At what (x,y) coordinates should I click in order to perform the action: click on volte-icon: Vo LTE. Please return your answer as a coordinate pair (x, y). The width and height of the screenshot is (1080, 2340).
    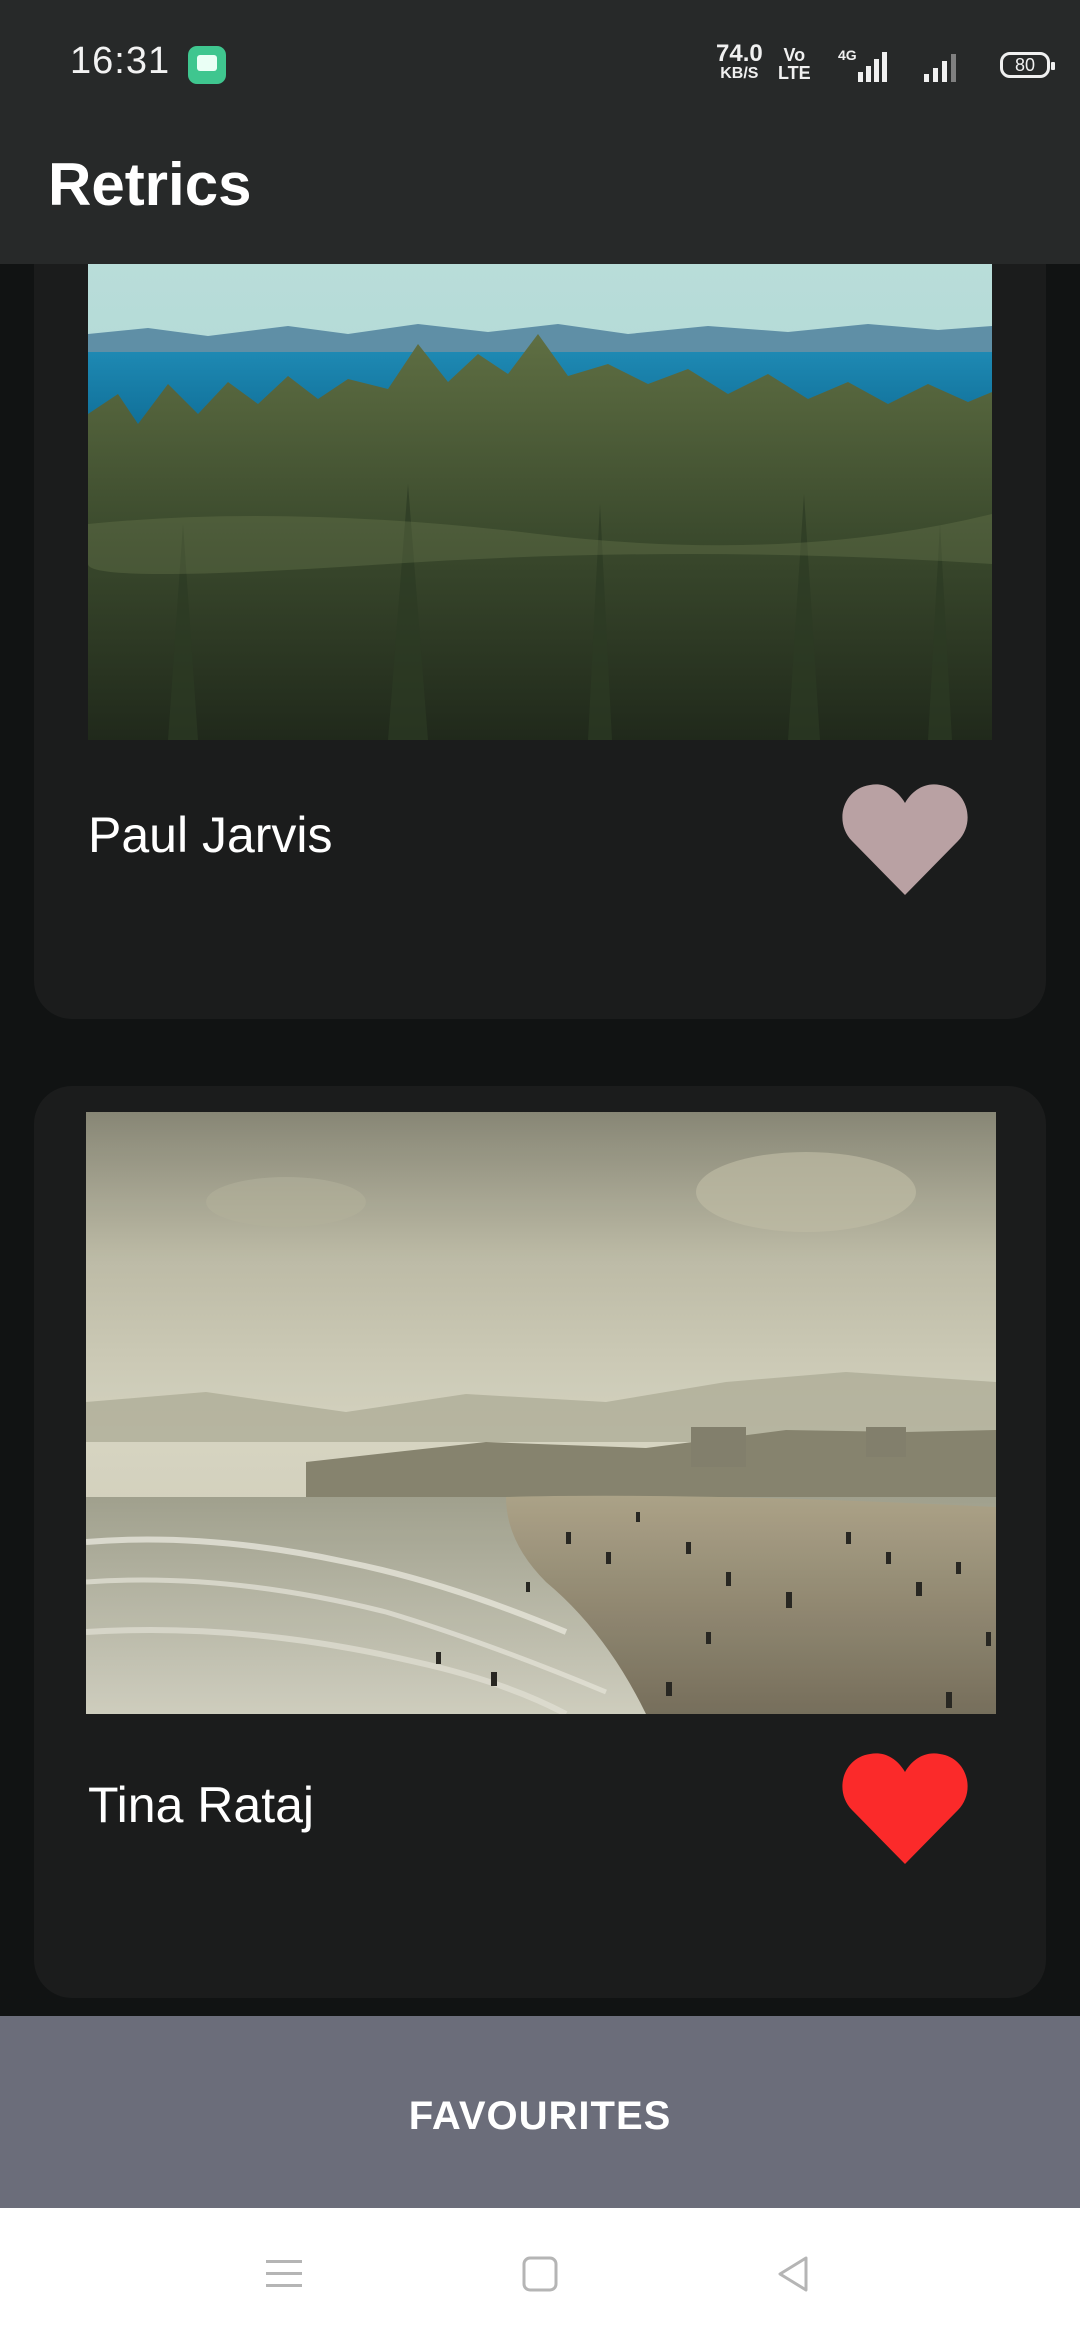
    Looking at the image, I should click on (794, 64).